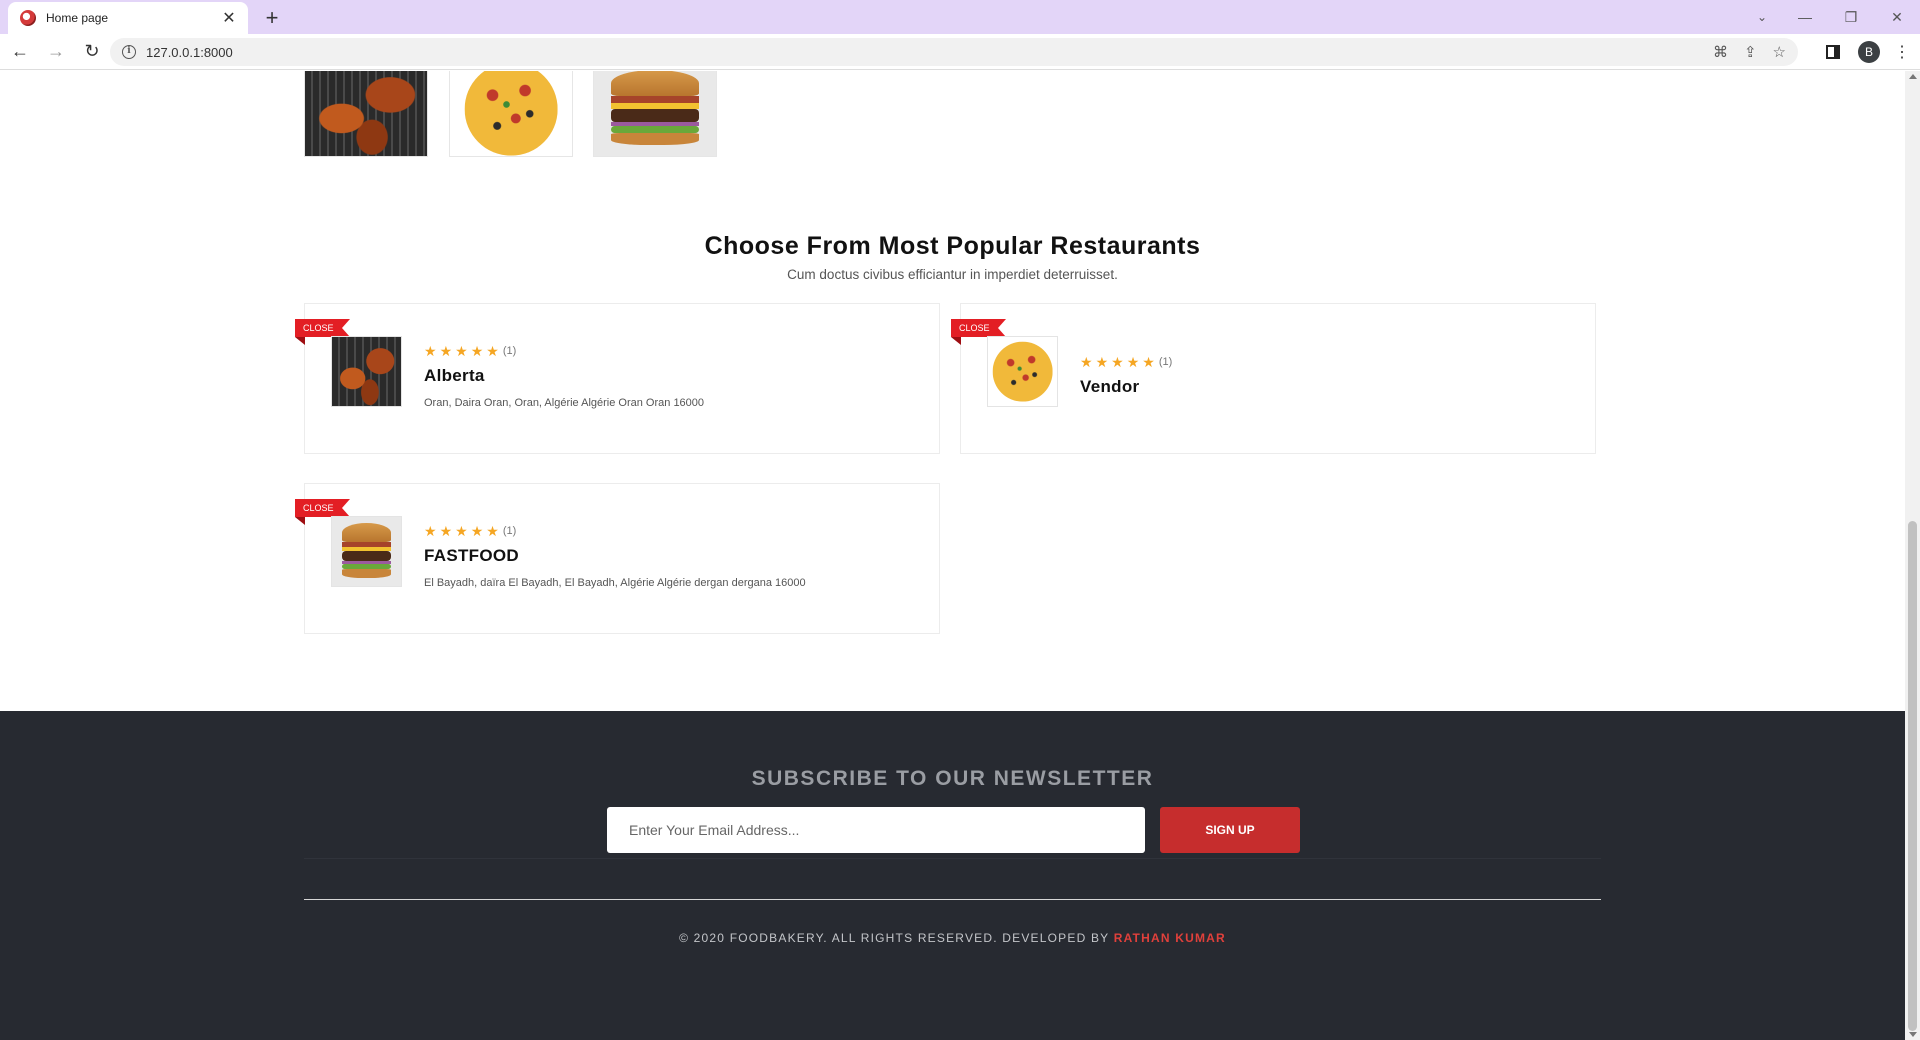  I want to click on section-title: Choose From Most Popular Restaurants, so click(952, 246).